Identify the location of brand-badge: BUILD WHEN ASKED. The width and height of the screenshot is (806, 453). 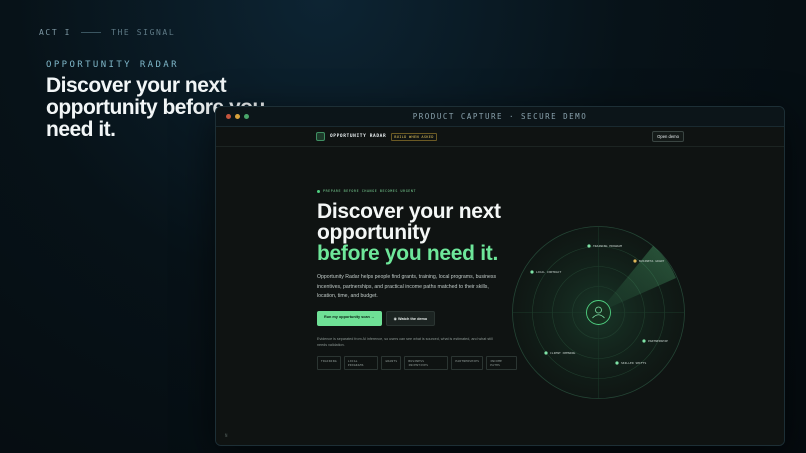
(414, 136).